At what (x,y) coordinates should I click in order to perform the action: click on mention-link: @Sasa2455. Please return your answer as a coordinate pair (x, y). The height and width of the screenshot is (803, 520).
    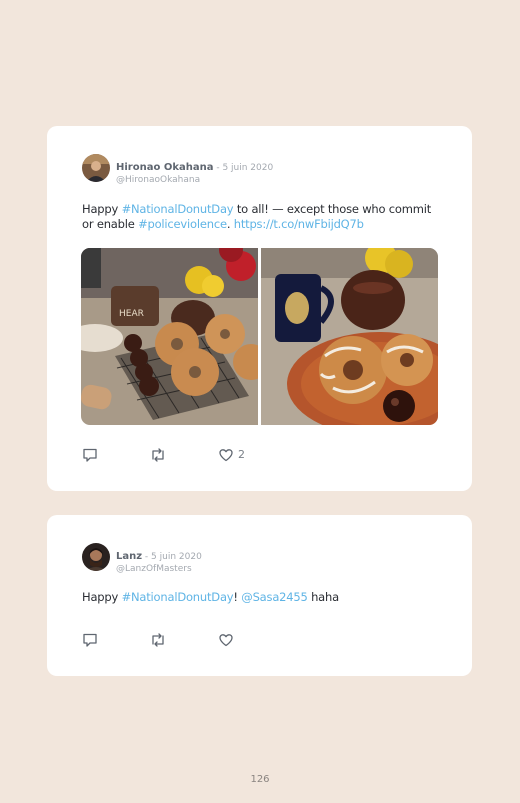
    Looking at the image, I should click on (274, 597).